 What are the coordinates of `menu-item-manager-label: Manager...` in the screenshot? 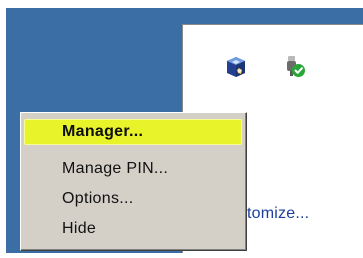 It's located at (103, 131).